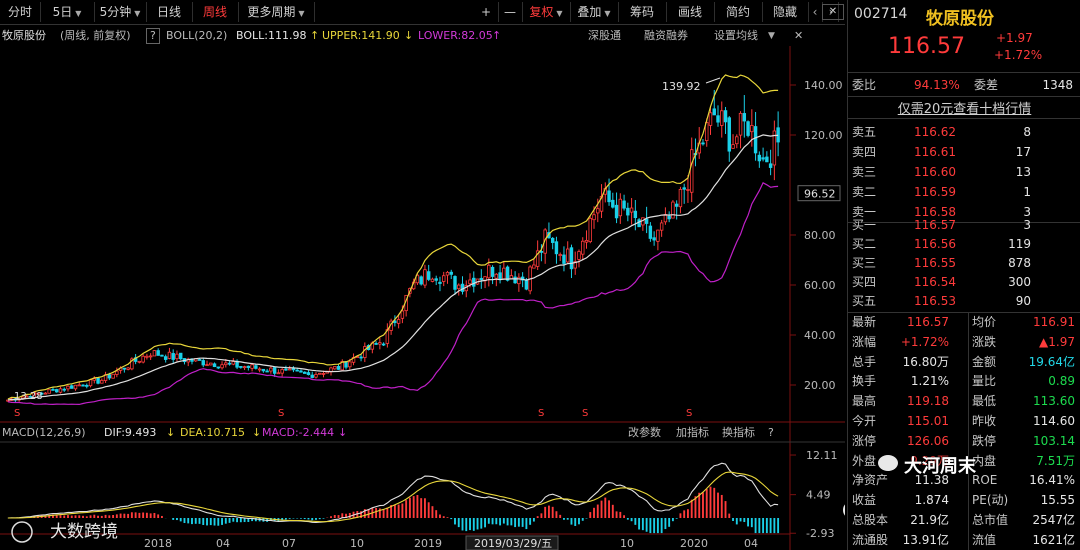  Describe the element at coordinates (864, 341) in the screenshot. I see `stat-label: 涨幅` at that location.